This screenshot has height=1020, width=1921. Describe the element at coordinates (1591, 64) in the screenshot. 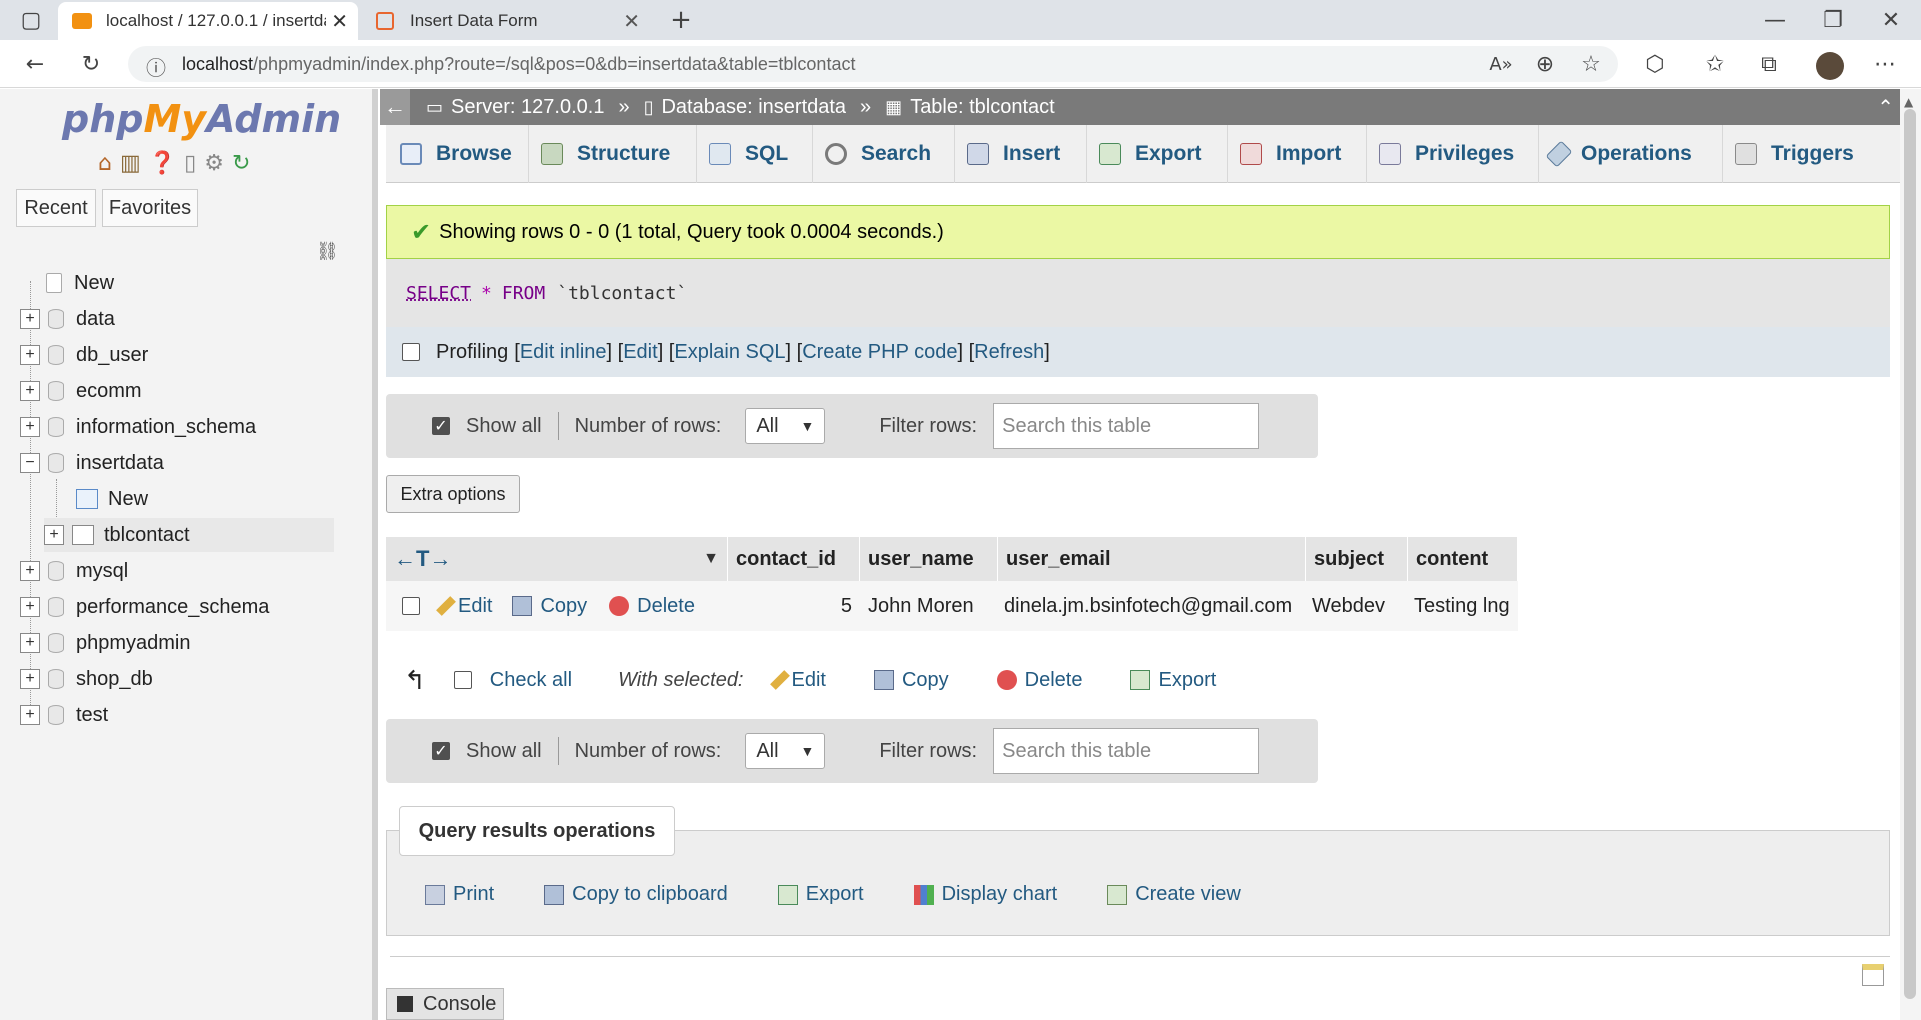

I see `favorite-star-icon: ☆` at that location.